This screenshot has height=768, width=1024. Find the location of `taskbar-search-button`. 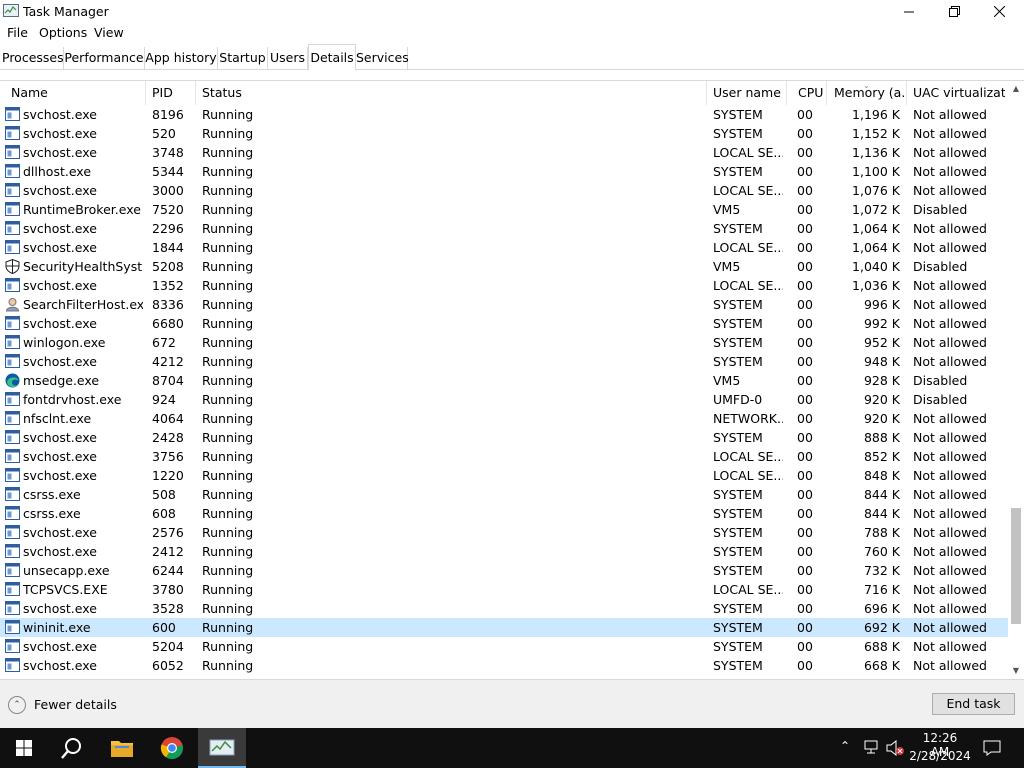

taskbar-search-button is located at coordinates (72, 748).